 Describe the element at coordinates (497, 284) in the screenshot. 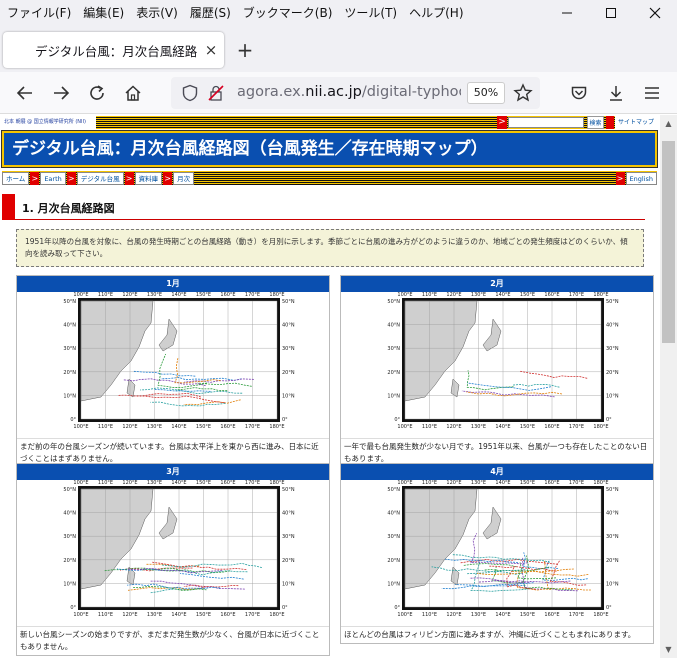

I see `month-header: 2月` at that location.